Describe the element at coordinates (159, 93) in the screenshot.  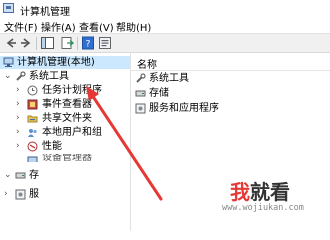
I see `list-item-label: 存储` at that location.